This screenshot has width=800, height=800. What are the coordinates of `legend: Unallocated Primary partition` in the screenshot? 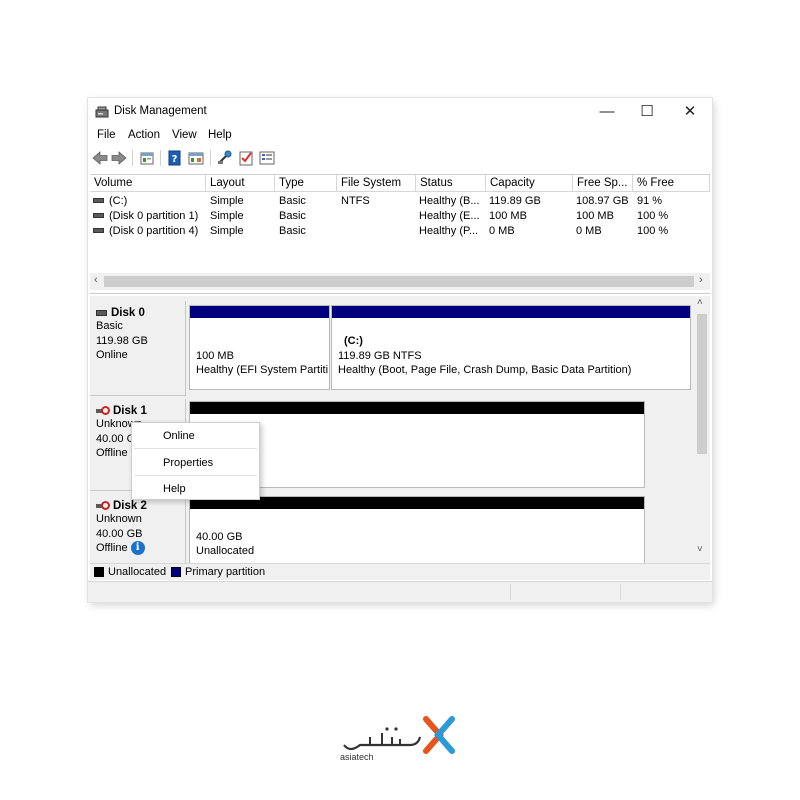 It's located at (400, 571).